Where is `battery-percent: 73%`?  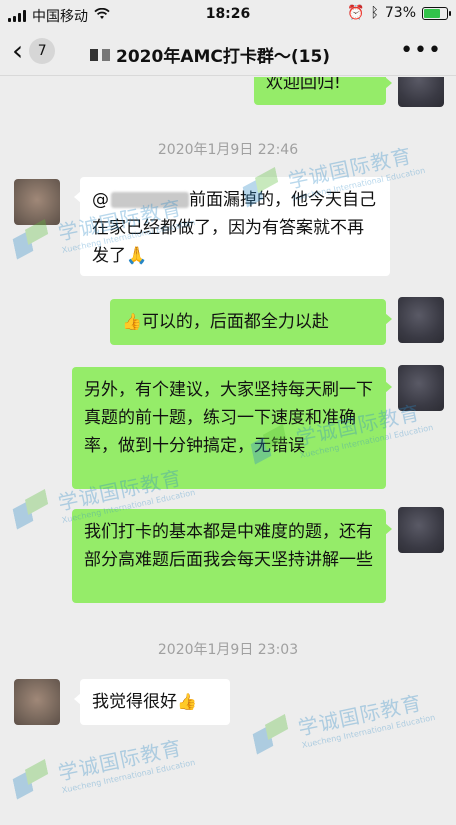
battery-percent: 73% is located at coordinates (400, 13).